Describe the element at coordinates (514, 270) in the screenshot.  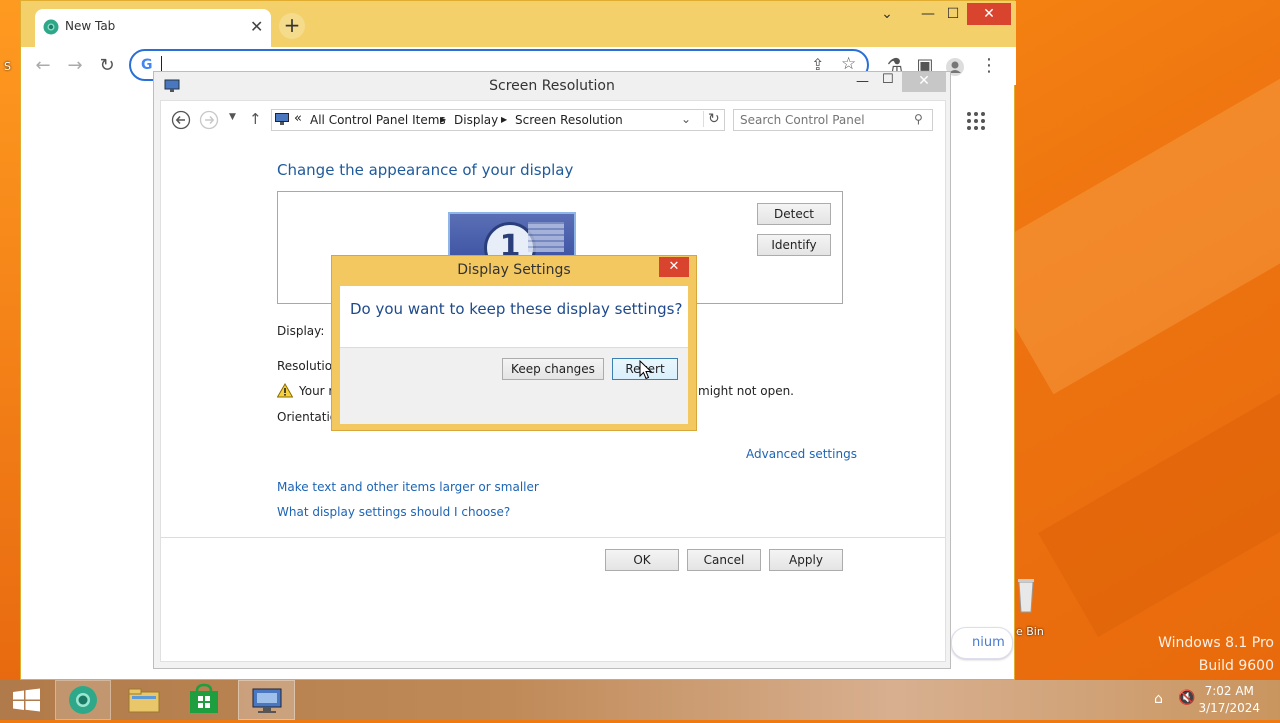
I see `dialog-title: Display Settings` at that location.